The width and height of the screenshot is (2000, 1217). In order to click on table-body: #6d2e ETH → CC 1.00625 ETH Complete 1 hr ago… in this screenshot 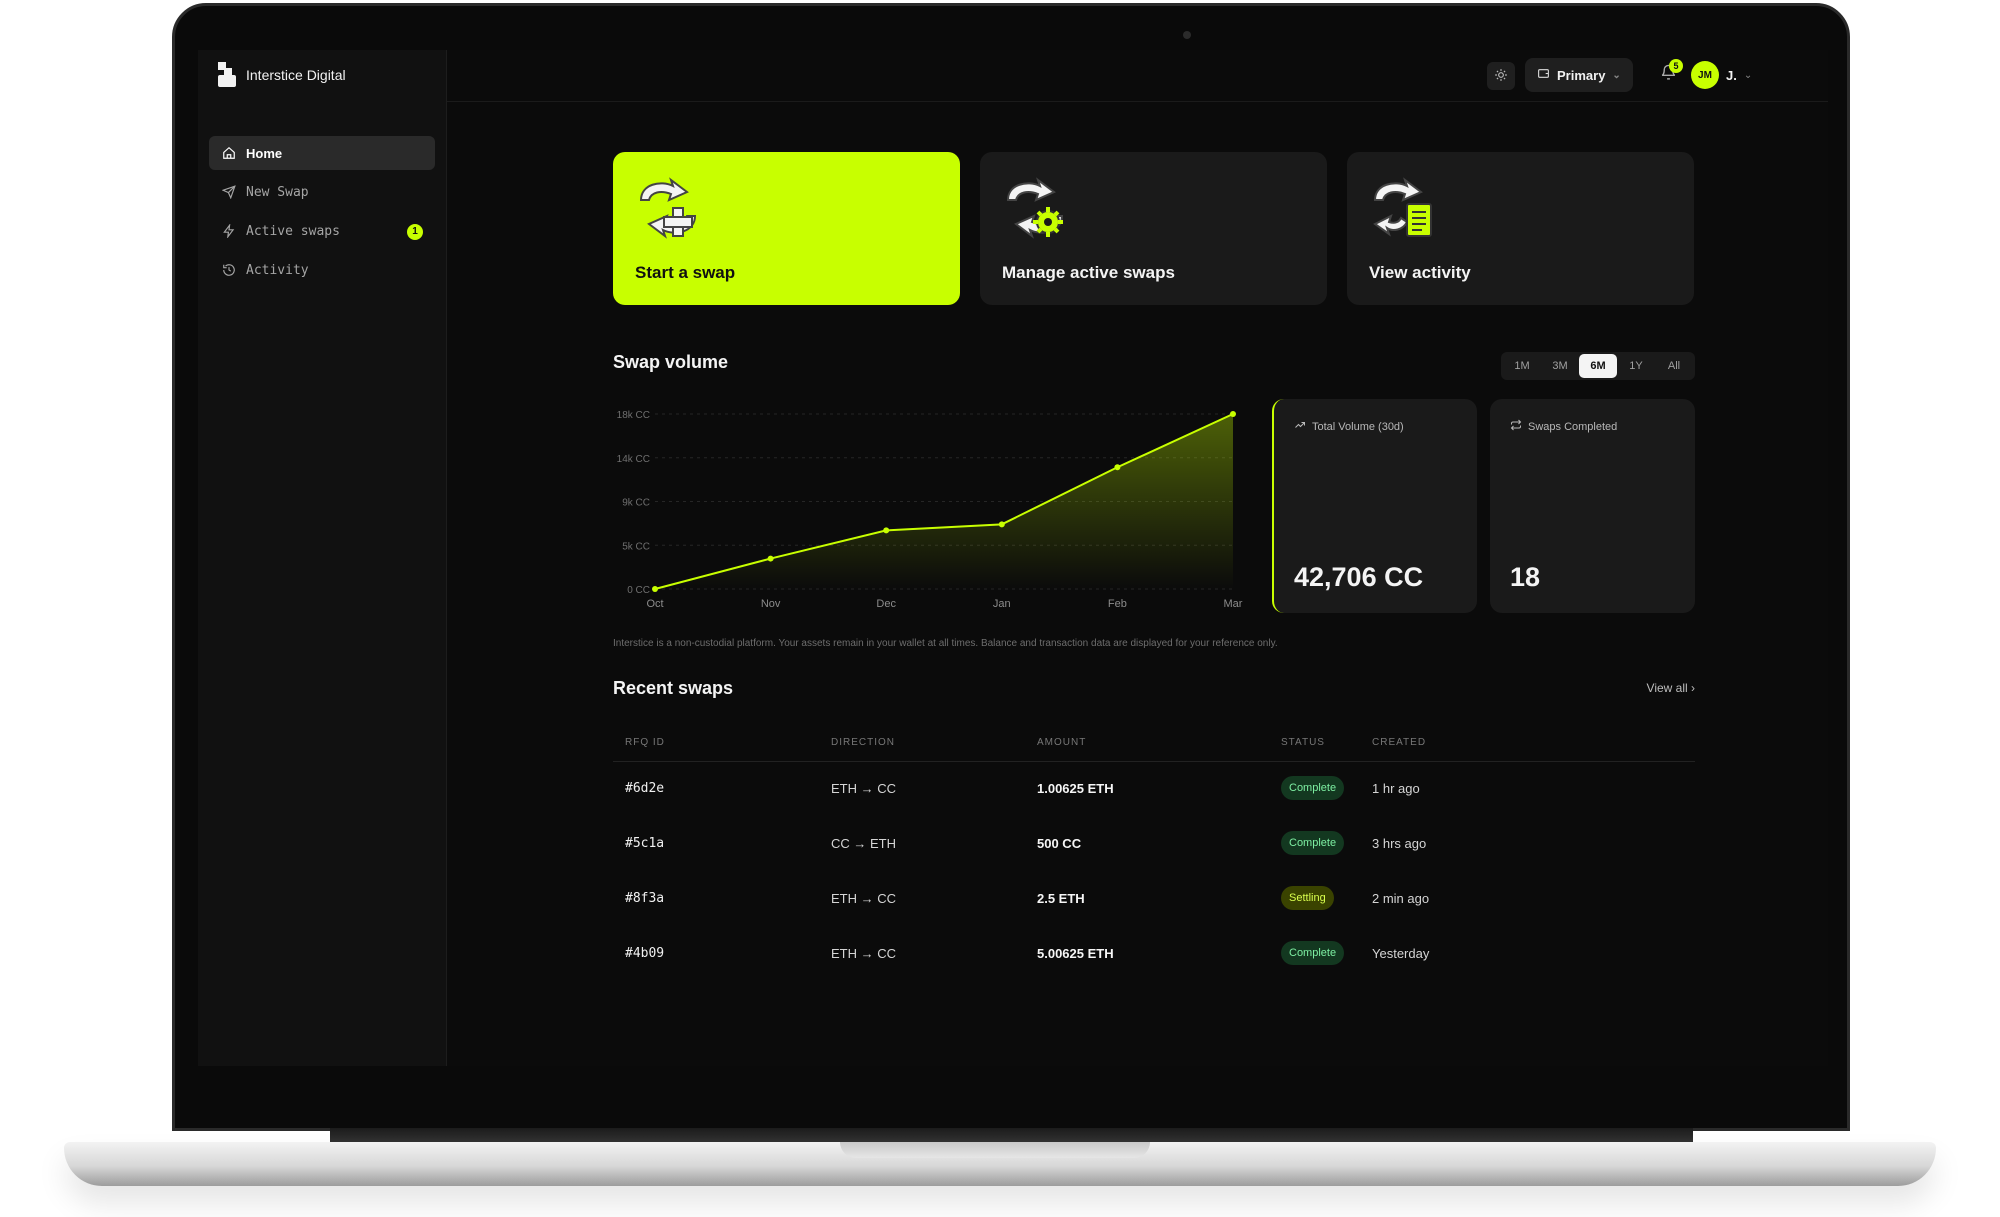, I will do `click(1154, 872)`.